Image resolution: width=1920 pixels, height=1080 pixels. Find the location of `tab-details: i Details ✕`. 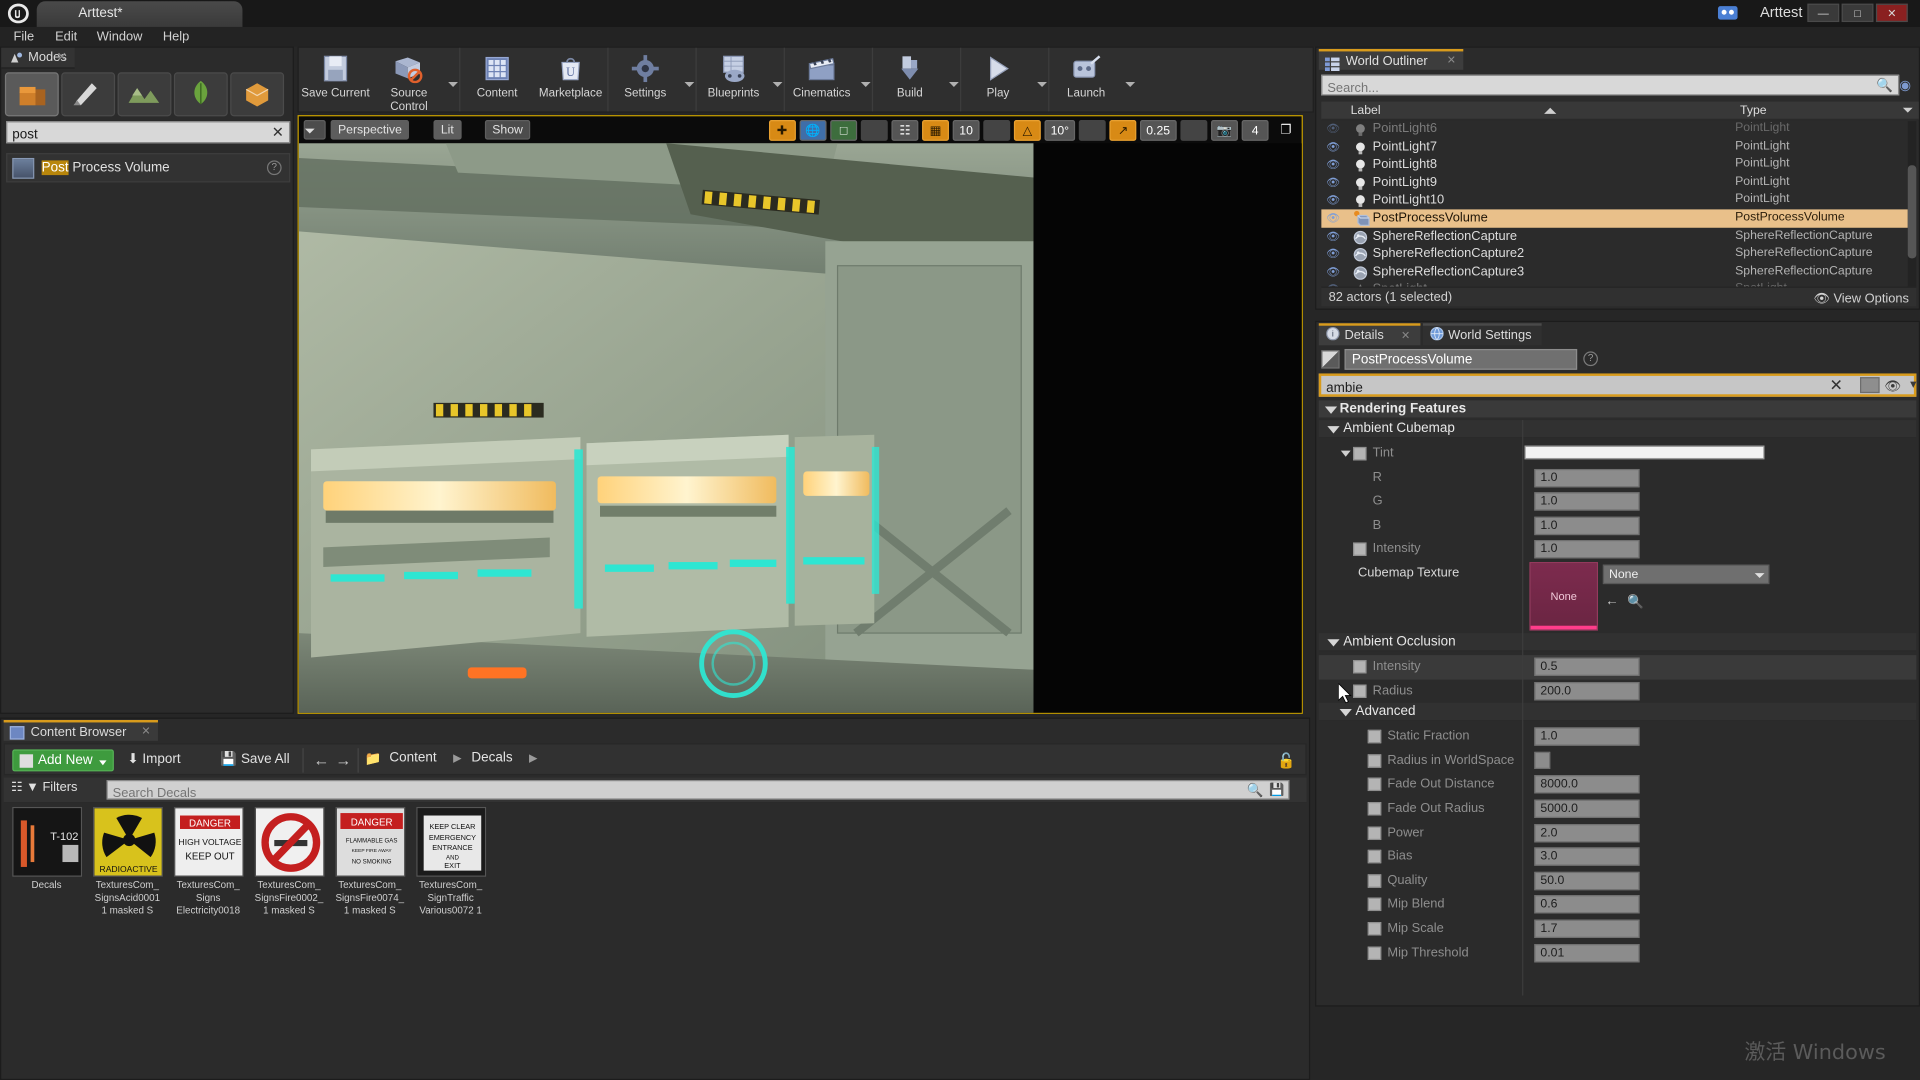

tab-details: i Details ✕ is located at coordinates (1369, 334).